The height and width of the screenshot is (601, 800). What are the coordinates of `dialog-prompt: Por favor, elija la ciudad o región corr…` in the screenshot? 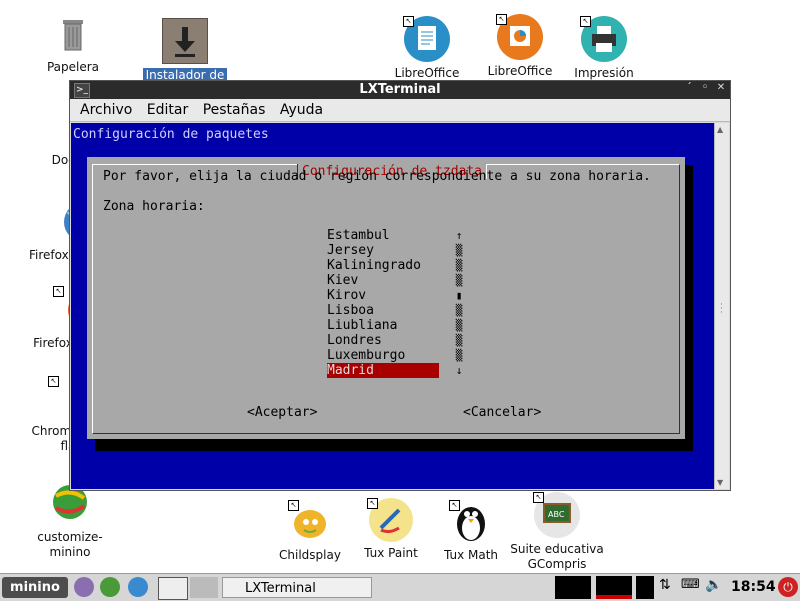 It's located at (377, 176).